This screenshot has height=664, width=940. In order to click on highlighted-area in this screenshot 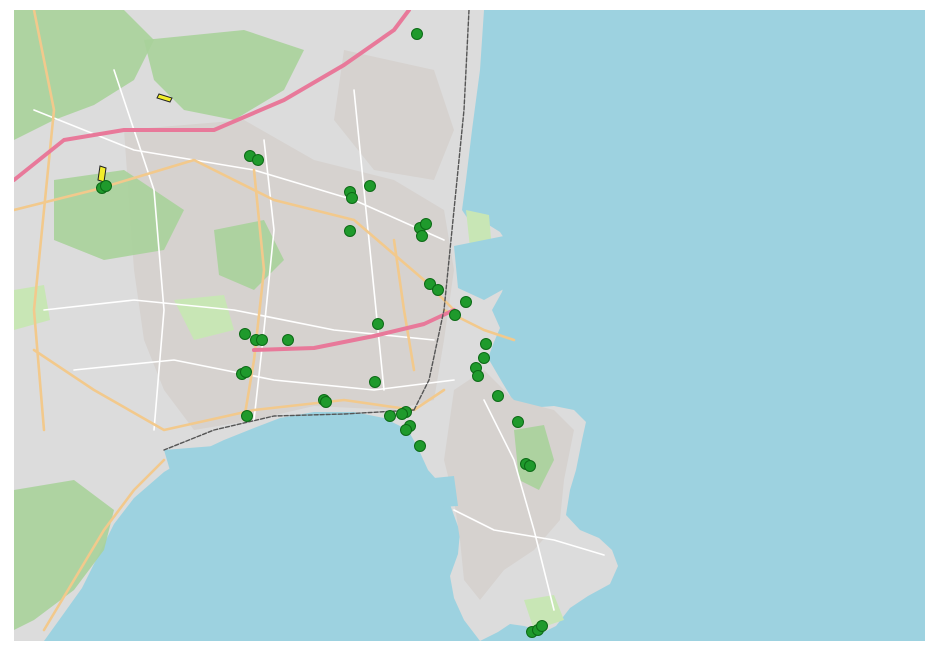, I will do `click(102, 174)`.